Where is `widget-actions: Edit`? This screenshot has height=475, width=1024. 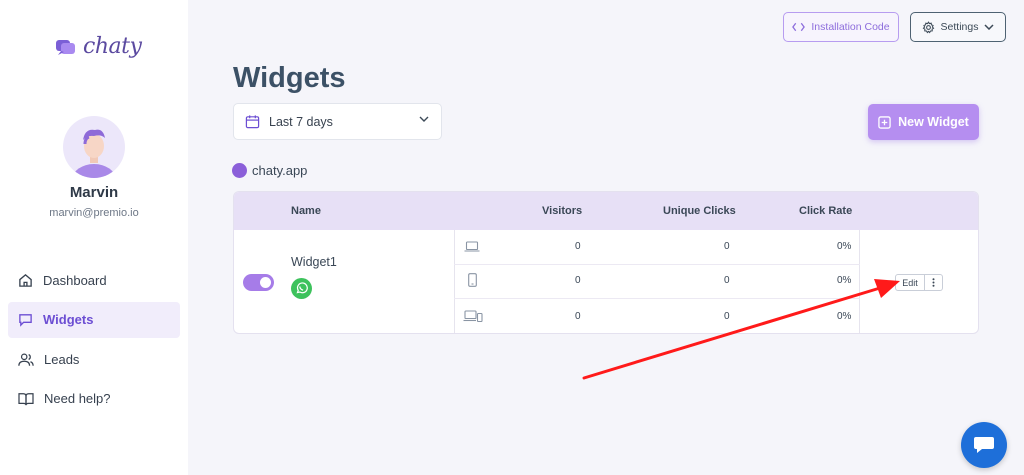
widget-actions: Edit is located at coordinates (919, 282).